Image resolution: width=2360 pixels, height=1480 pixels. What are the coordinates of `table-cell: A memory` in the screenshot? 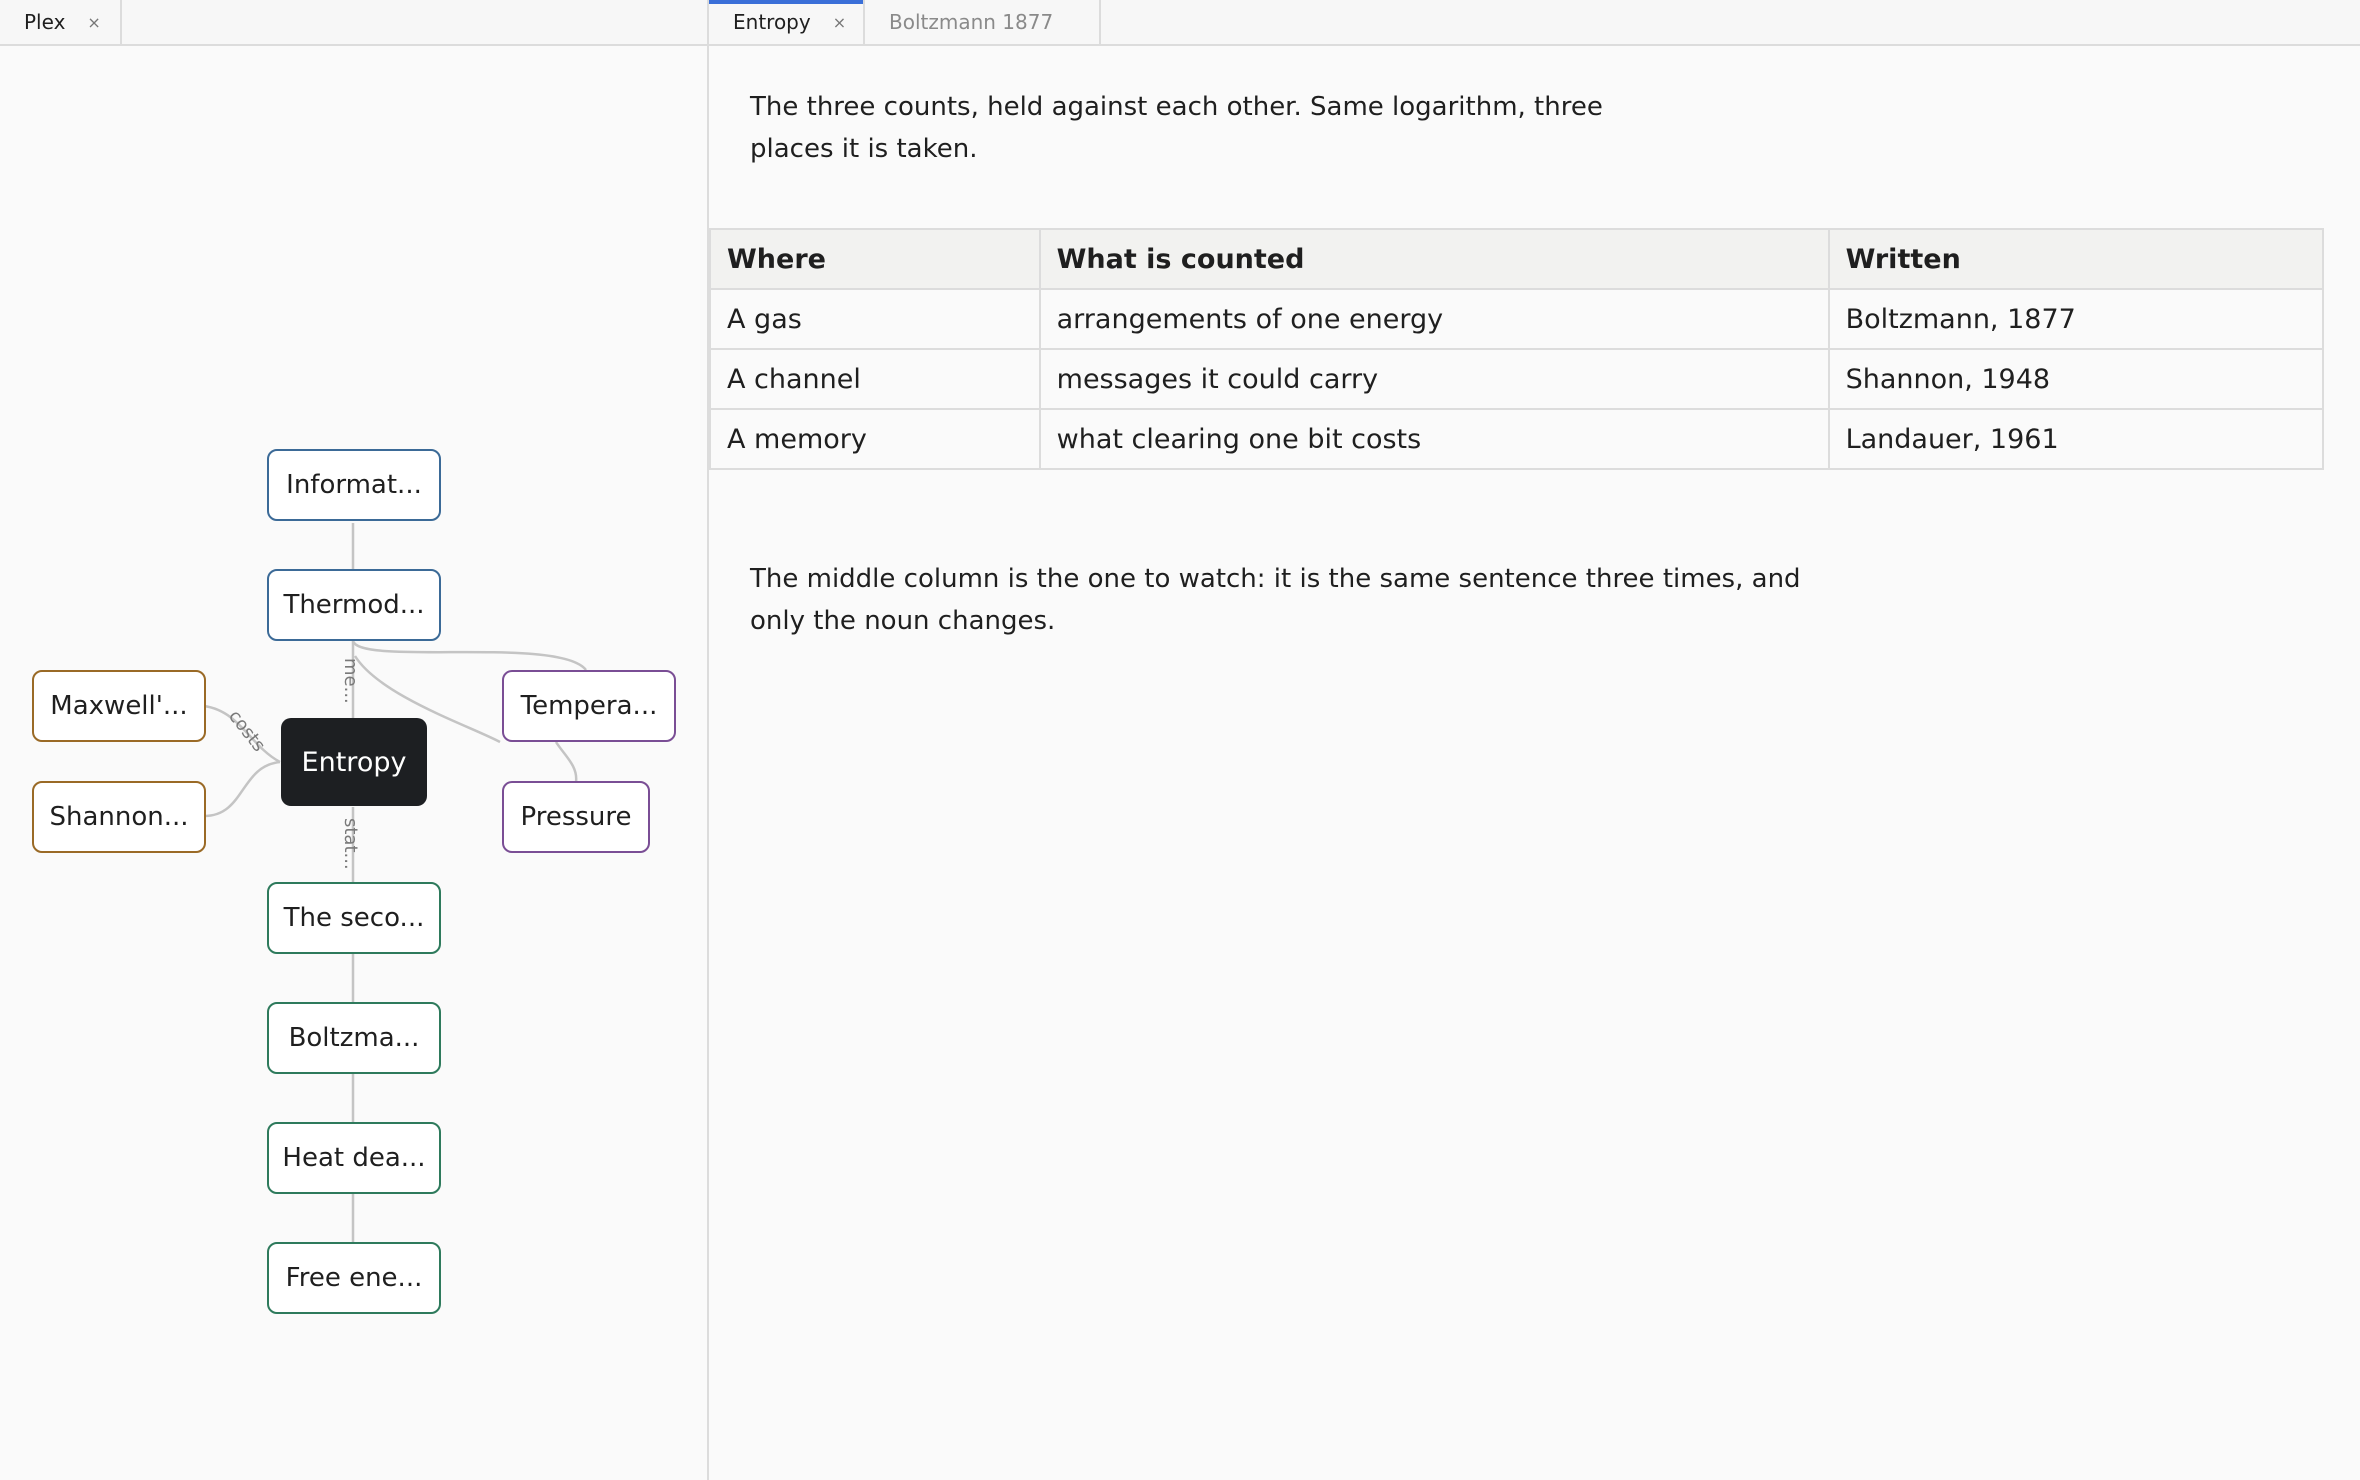 It's located at (875, 439).